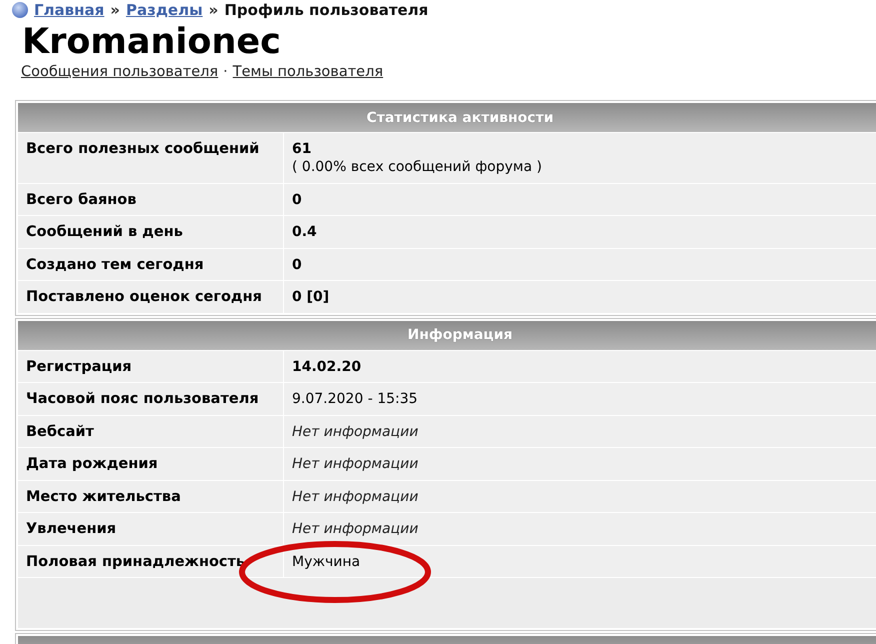 Image resolution: width=876 pixels, height=644 pixels. I want to click on section-header: Статистика активности, so click(447, 117).